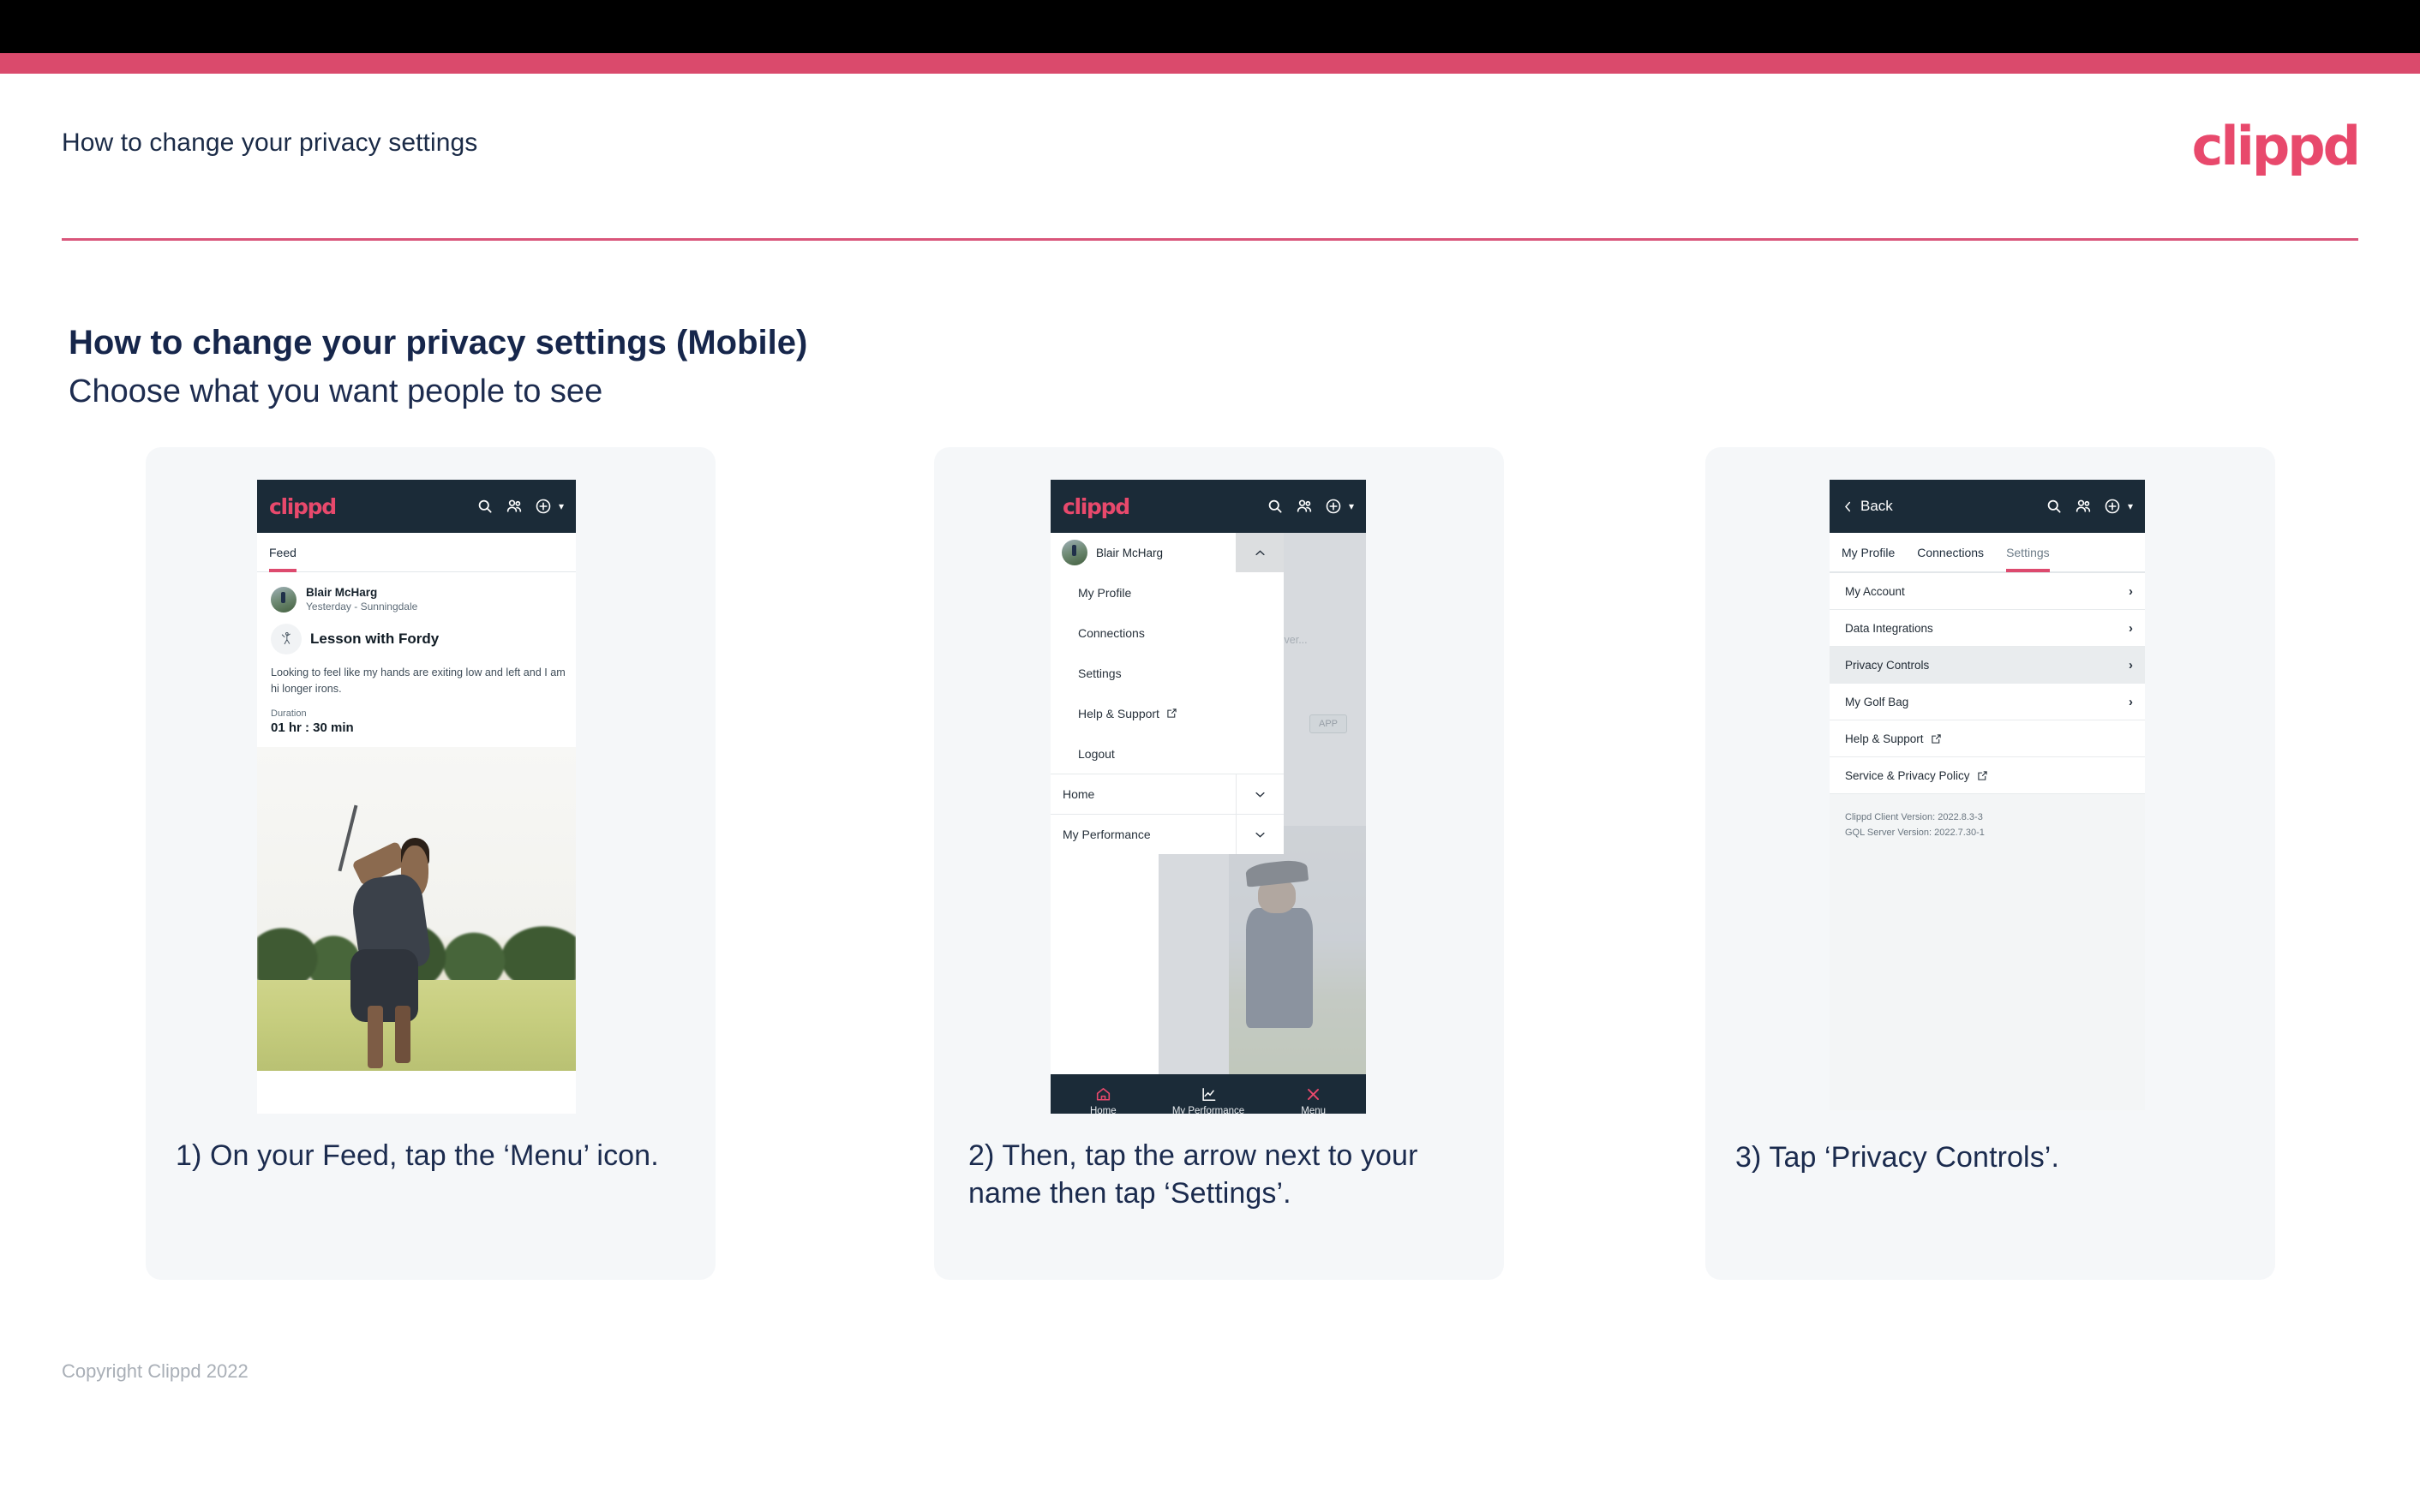 The image size is (2420, 1512). What do you see at coordinates (1167, 673) in the screenshot?
I see `menu-item-settings: Settings` at bounding box center [1167, 673].